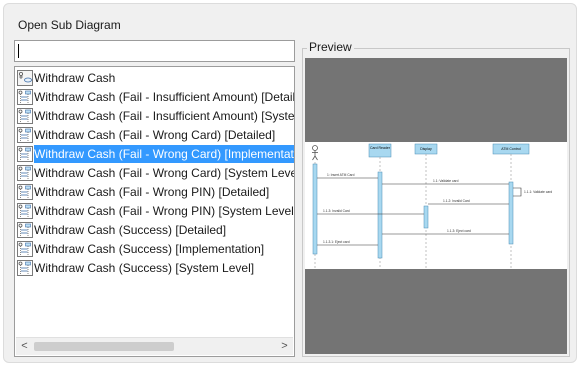 The image size is (582, 367). Describe the element at coordinates (336, 242) in the screenshot. I see `message-label: 1.1.3.1: Eject card` at that location.